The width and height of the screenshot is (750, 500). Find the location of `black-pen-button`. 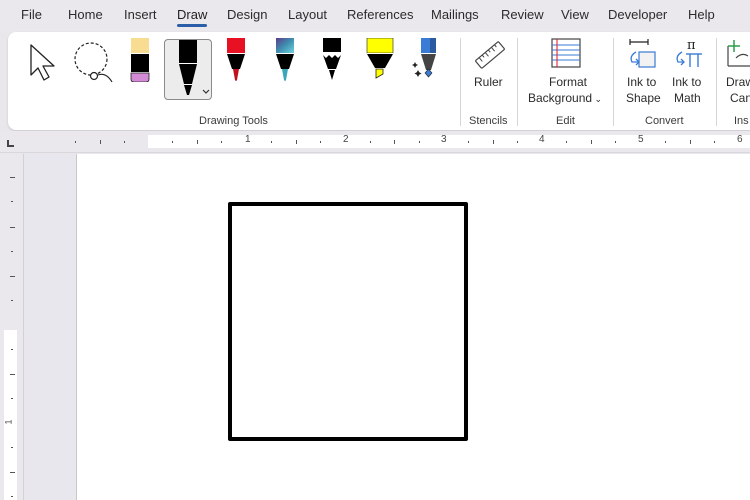

black-pen-button is located at coordinates (188, 69).